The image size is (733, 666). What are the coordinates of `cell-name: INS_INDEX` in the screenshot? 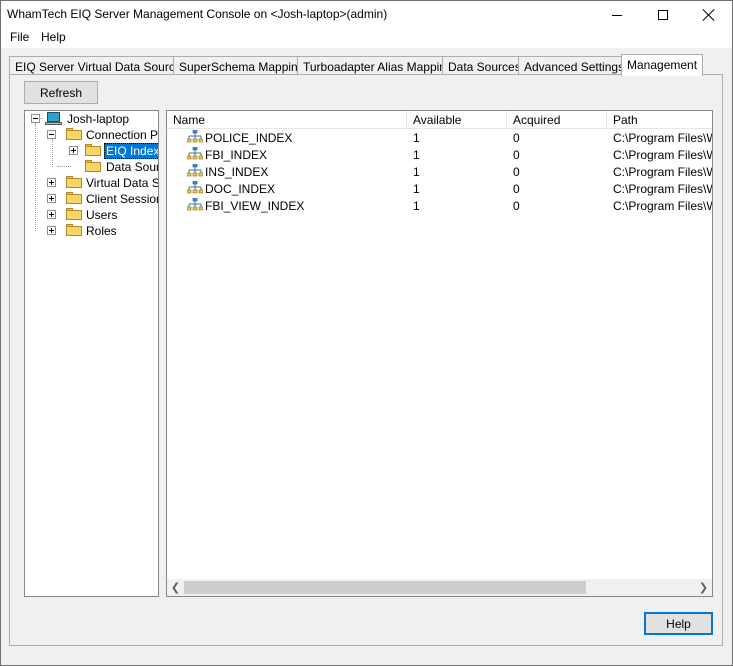 It's located at (237, 172).